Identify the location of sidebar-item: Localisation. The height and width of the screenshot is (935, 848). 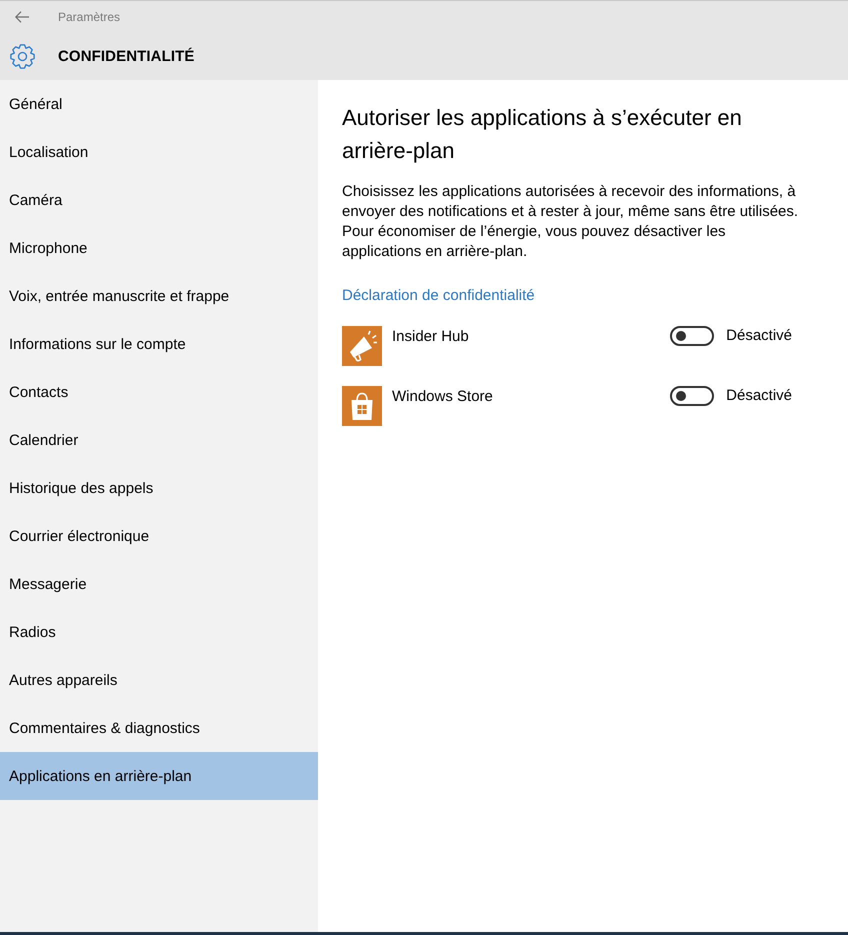
(159, 152).